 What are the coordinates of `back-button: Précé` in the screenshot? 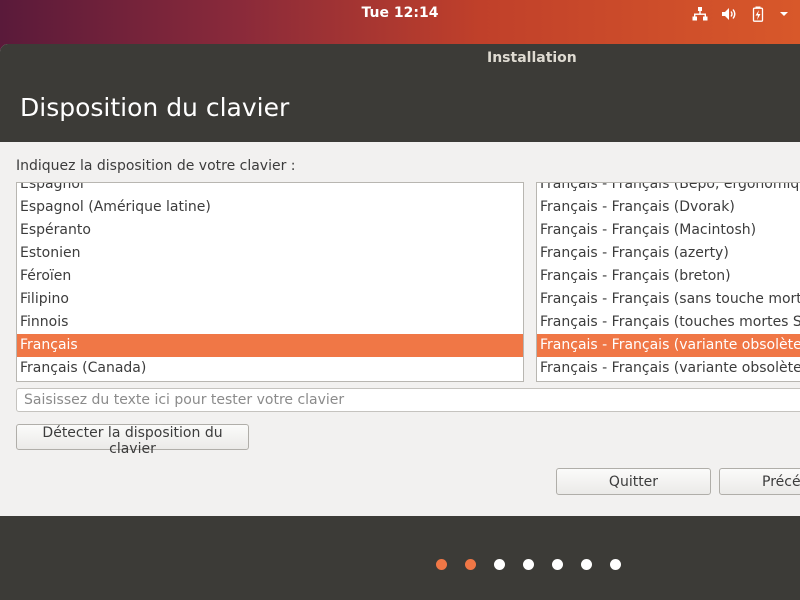 It's located at (759, 481).